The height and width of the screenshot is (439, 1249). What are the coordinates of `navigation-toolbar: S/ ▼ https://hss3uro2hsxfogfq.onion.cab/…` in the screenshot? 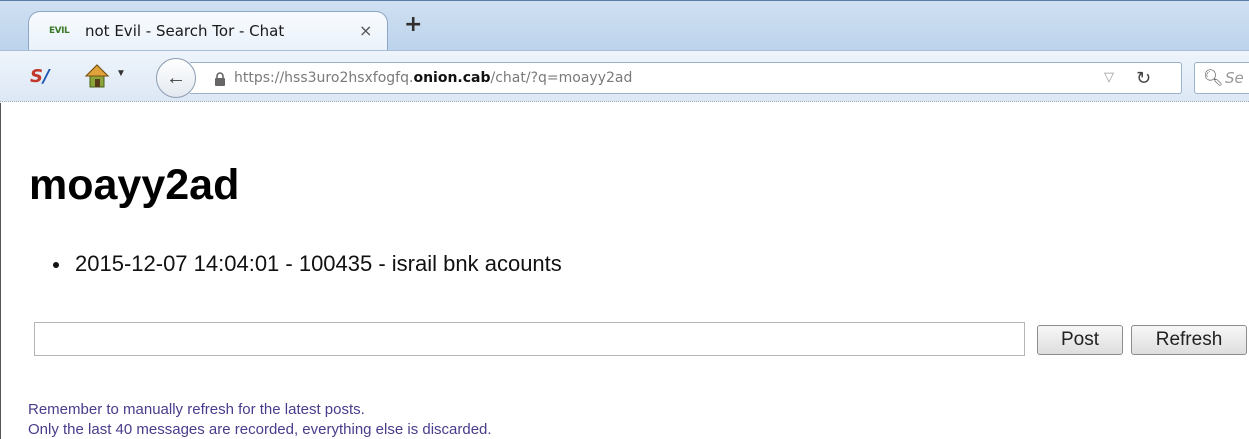 It's located at (624, 76).